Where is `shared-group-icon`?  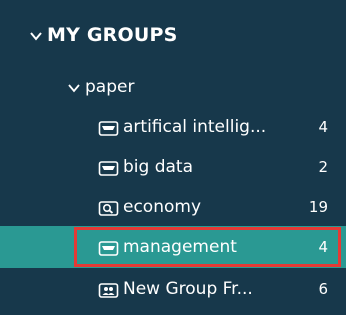 shared-group-icon is located at coordinates (108, 290).